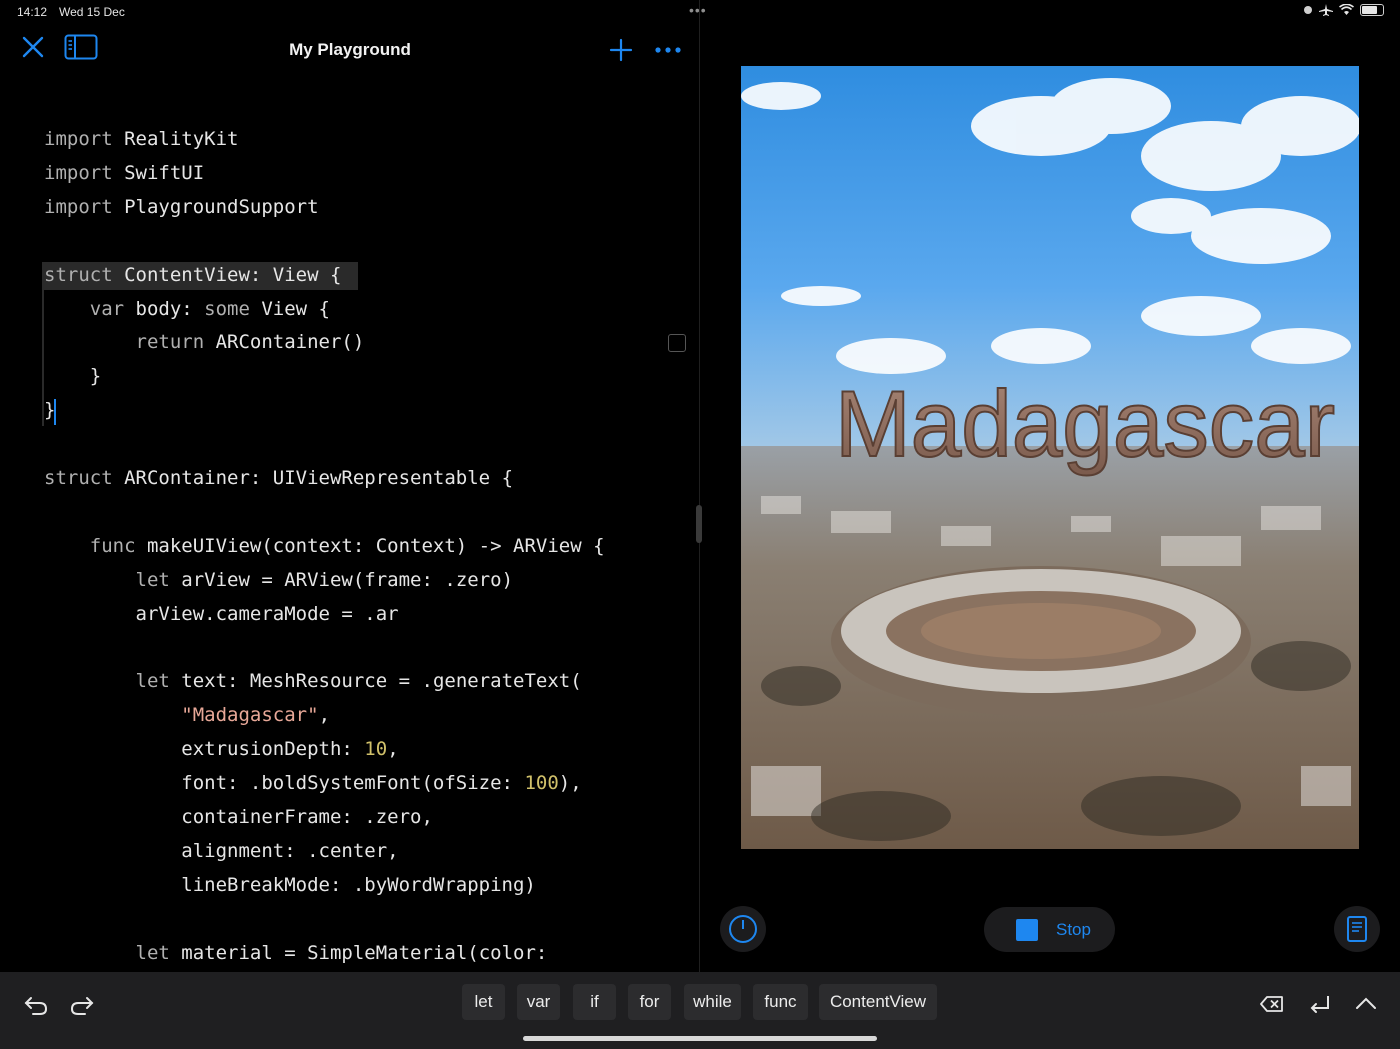 This screenshot has height=1049, width=1400. I want to click on gauge-icon, so click(743, 929).